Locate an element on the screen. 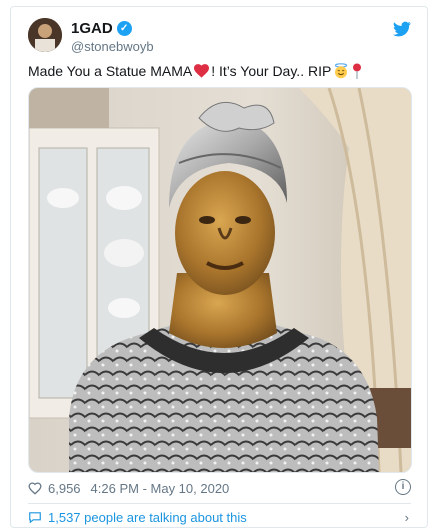 Image resolution: width=435 pixels, height=528 pixels. heart-outline-icon is located at coordinates (35, 488).